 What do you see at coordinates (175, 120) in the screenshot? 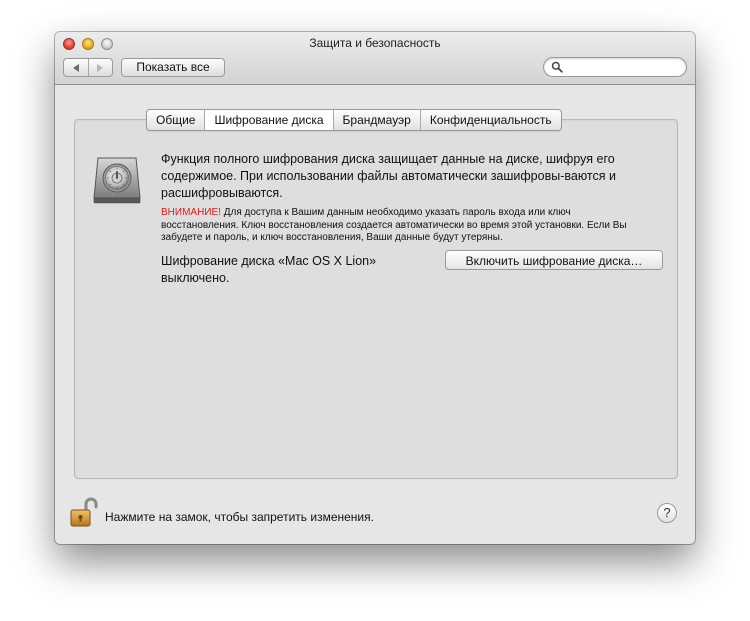
I see `tab-general: Общие` at bounding box center [175, 120].